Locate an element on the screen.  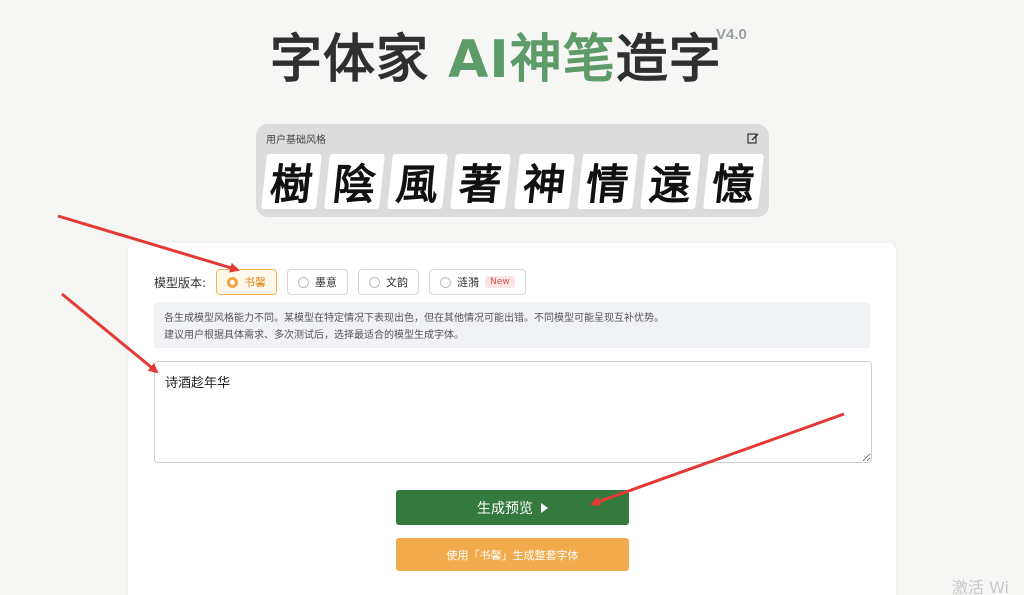
base-style-panel: 用户基础风格 樹 陰 風 著 神 情 遠 憶 is located at coordinates (512, 170).